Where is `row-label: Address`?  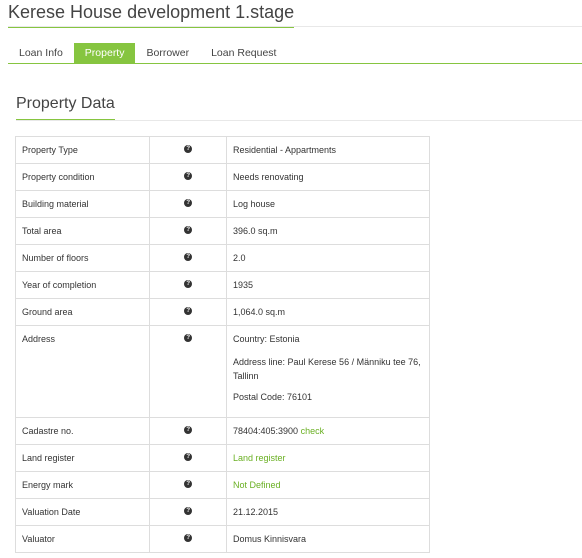 row-label: Address is located at coordinates (39, 339).